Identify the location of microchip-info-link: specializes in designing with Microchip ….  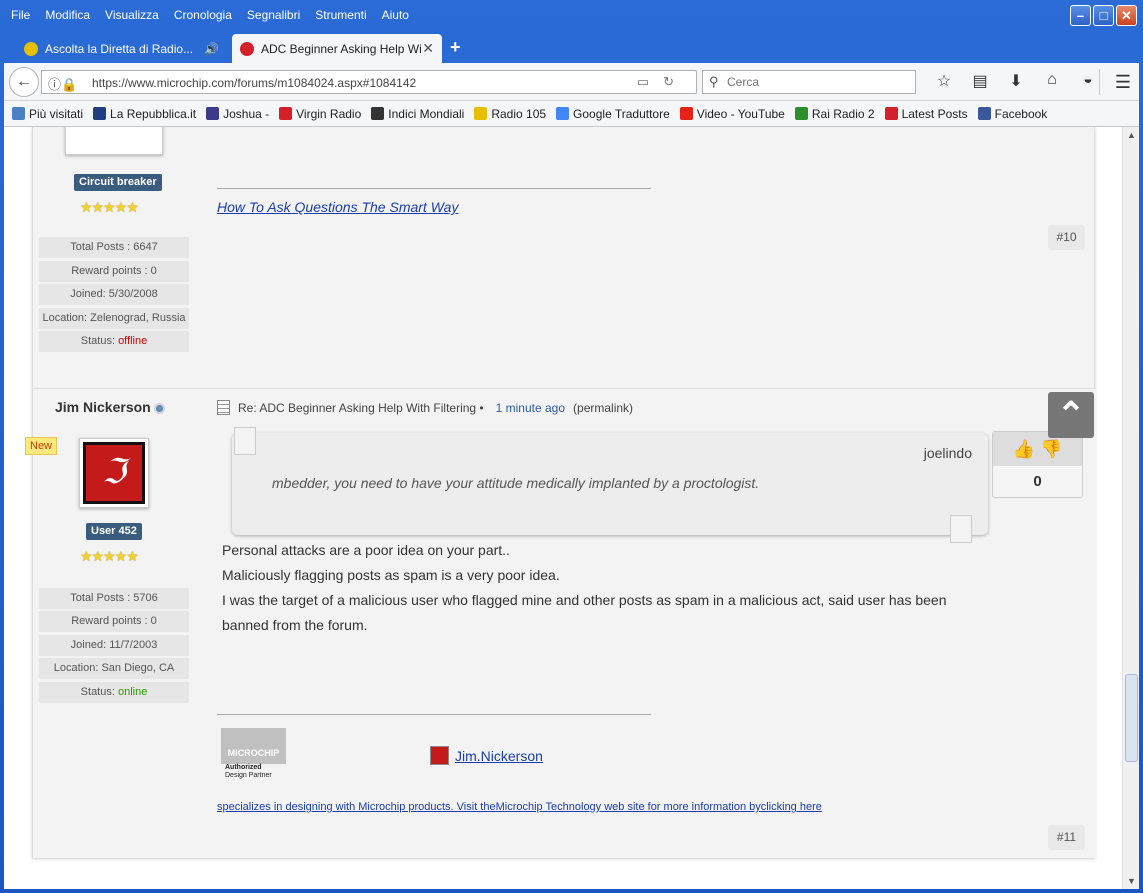
(519, 807).